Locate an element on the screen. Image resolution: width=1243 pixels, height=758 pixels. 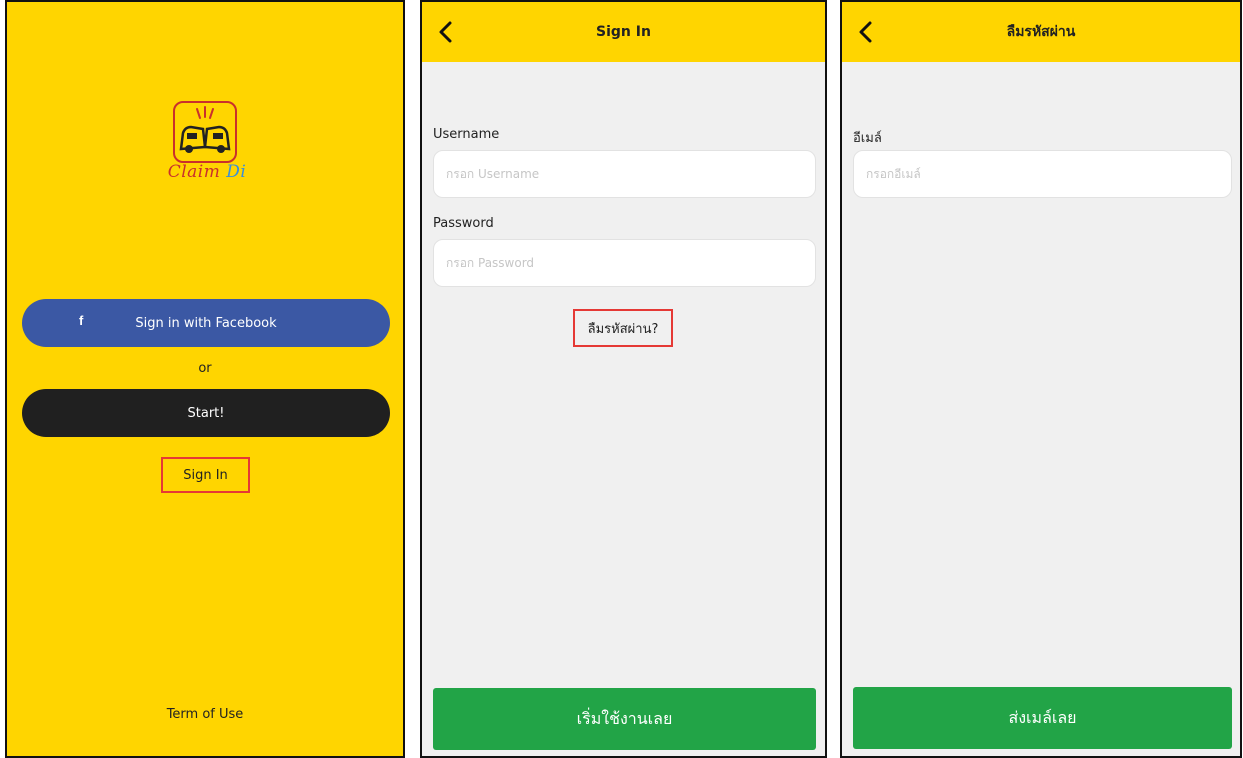
terms-of-use-link: Term of Use is located at coordinates (205, 714).